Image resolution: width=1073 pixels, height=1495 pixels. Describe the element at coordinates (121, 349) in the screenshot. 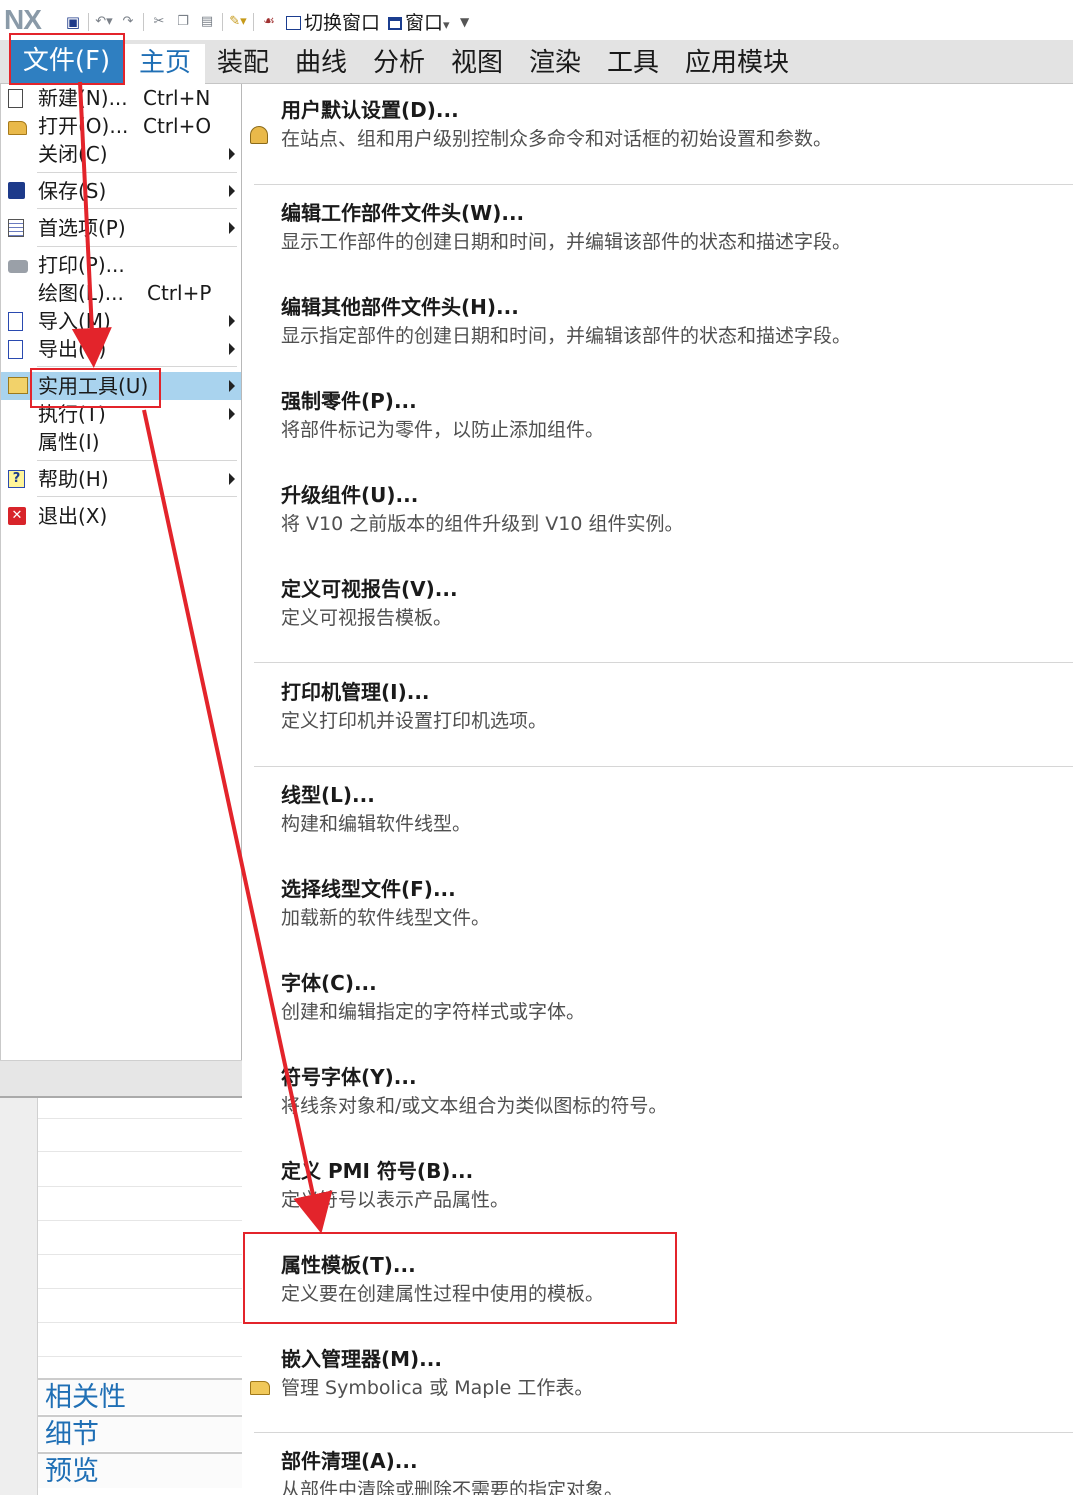

I see `menu-item-export: 导出(E)` at that location.